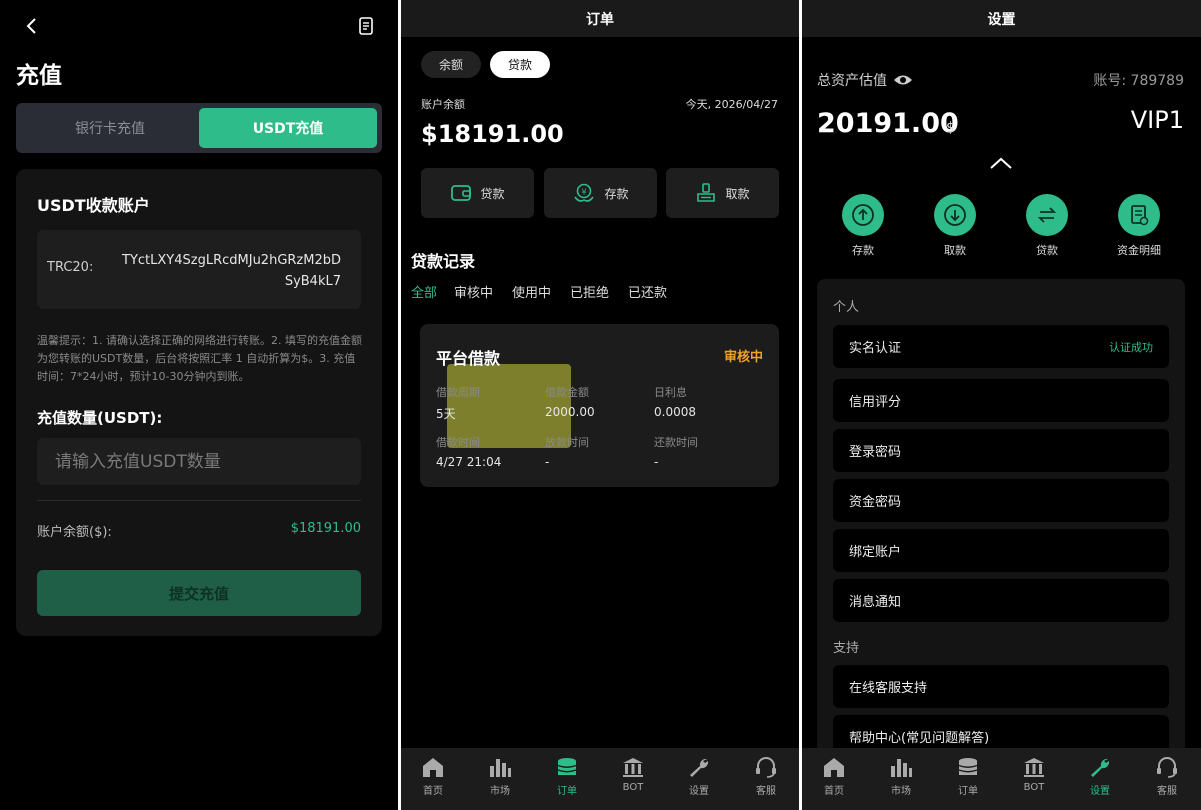 The height and width of the screenshot is (810, 1201). I want to click on menu-notifications: 消息通知, so click(1001, 600).